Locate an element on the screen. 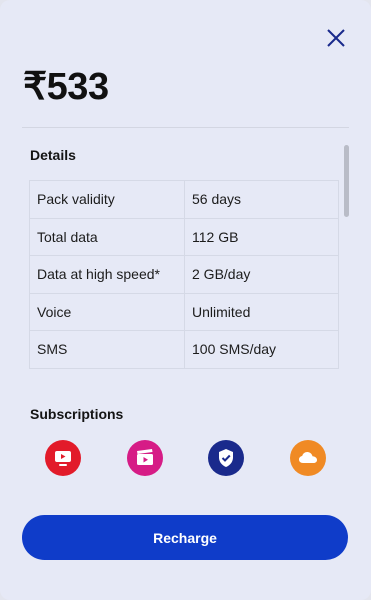 The width and height of the screenshot is (371, 600). plan-price: ₹533 is located at coordinates (66, 87).